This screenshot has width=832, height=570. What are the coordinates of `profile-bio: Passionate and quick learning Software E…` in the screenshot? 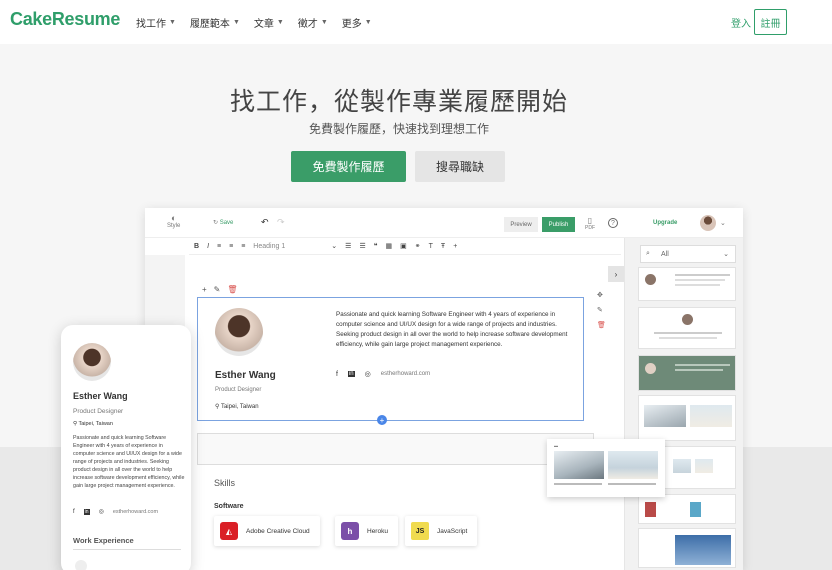 It's located at (452, 329).